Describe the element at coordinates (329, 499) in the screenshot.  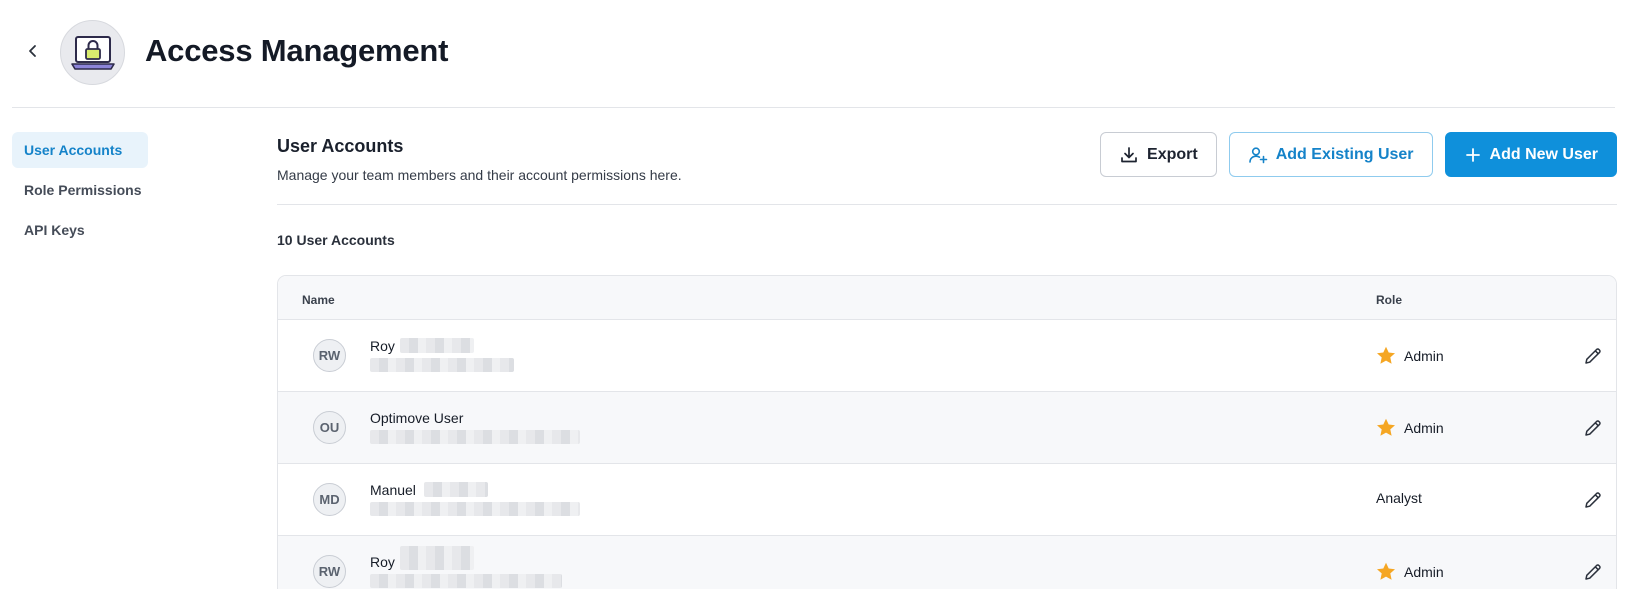
I see `avatar: MD` at that location.